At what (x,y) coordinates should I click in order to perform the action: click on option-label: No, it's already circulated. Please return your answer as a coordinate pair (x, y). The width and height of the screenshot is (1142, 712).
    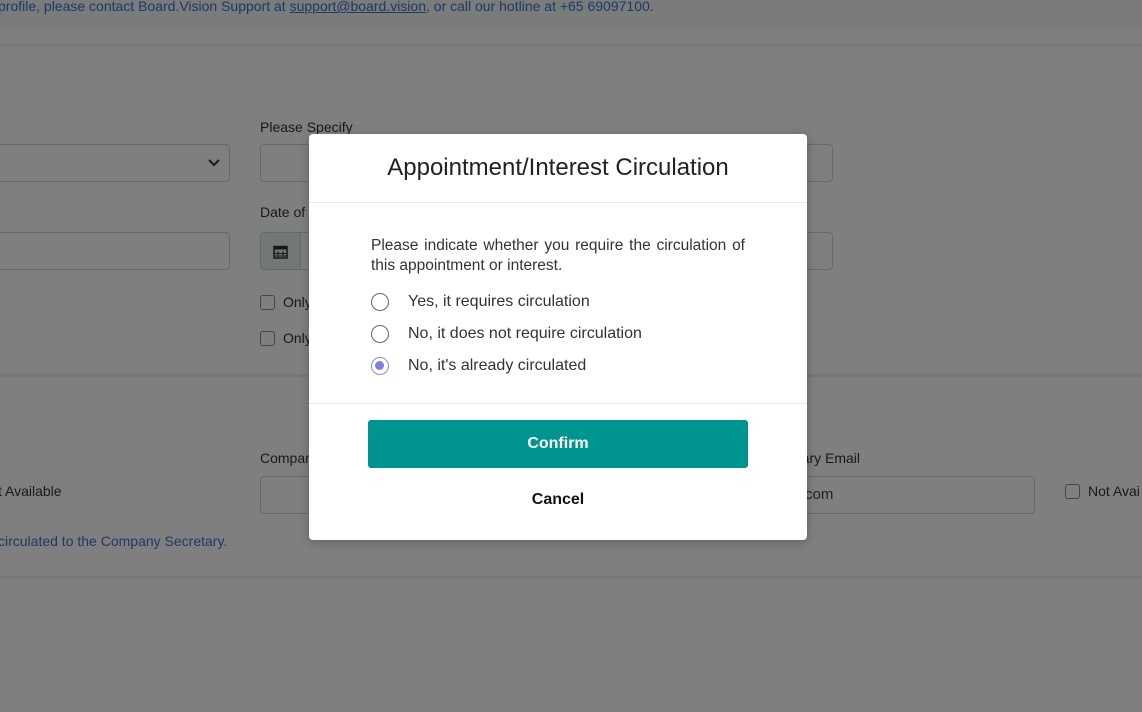
    Looking at the image, I should click on (497, 365).